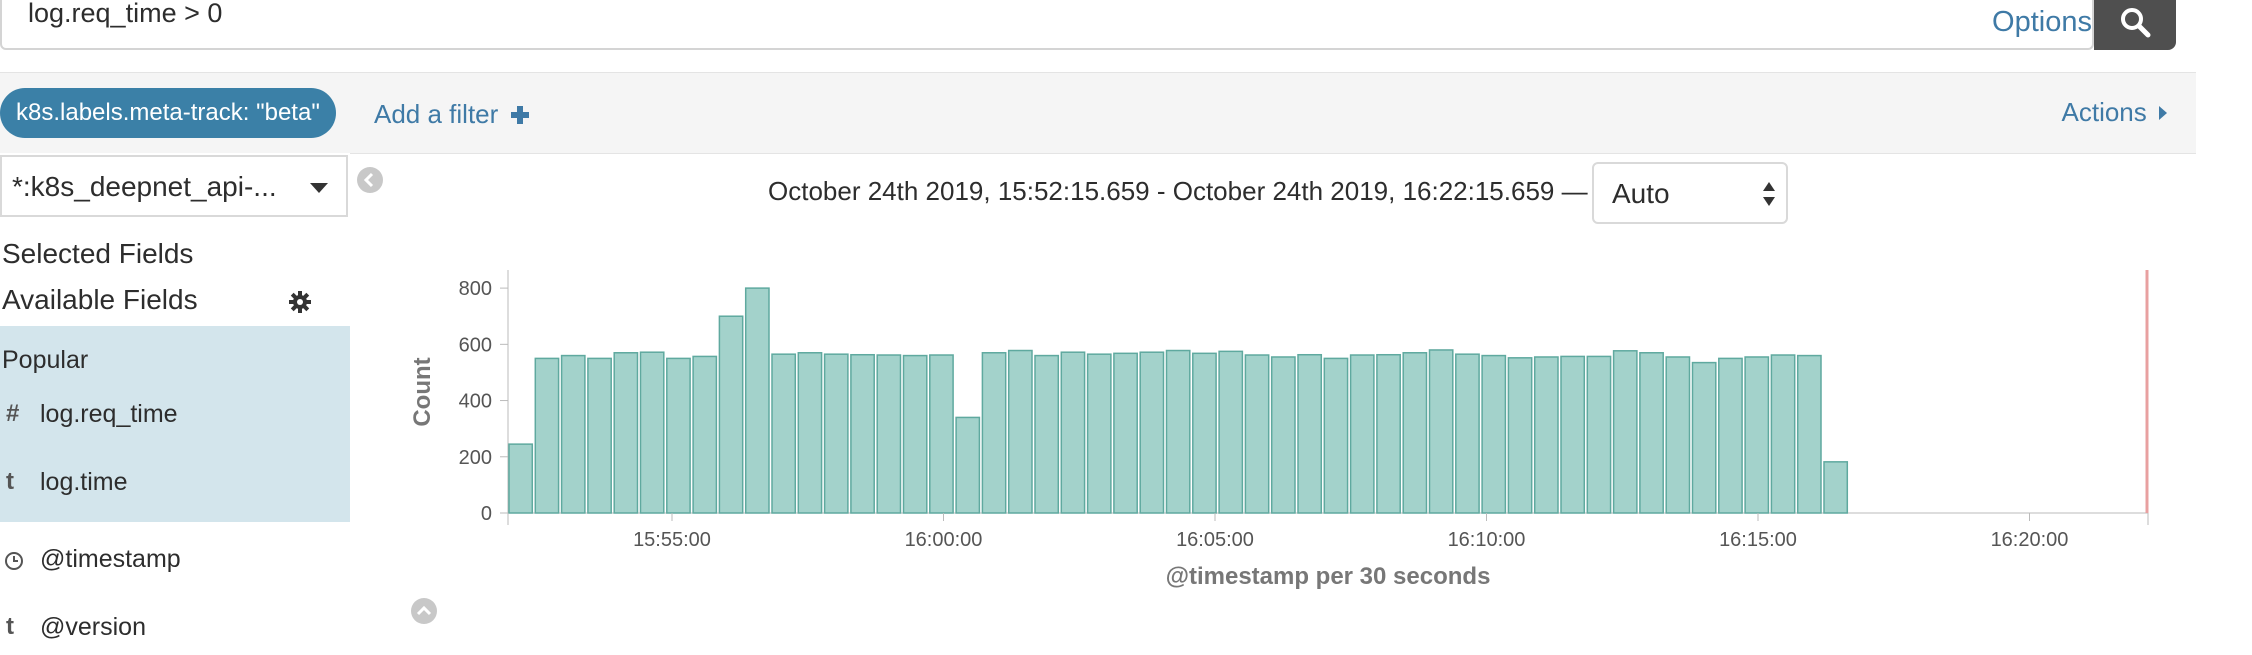  I want to click on x-tick-label: 16:00:00, so click(944, 540).